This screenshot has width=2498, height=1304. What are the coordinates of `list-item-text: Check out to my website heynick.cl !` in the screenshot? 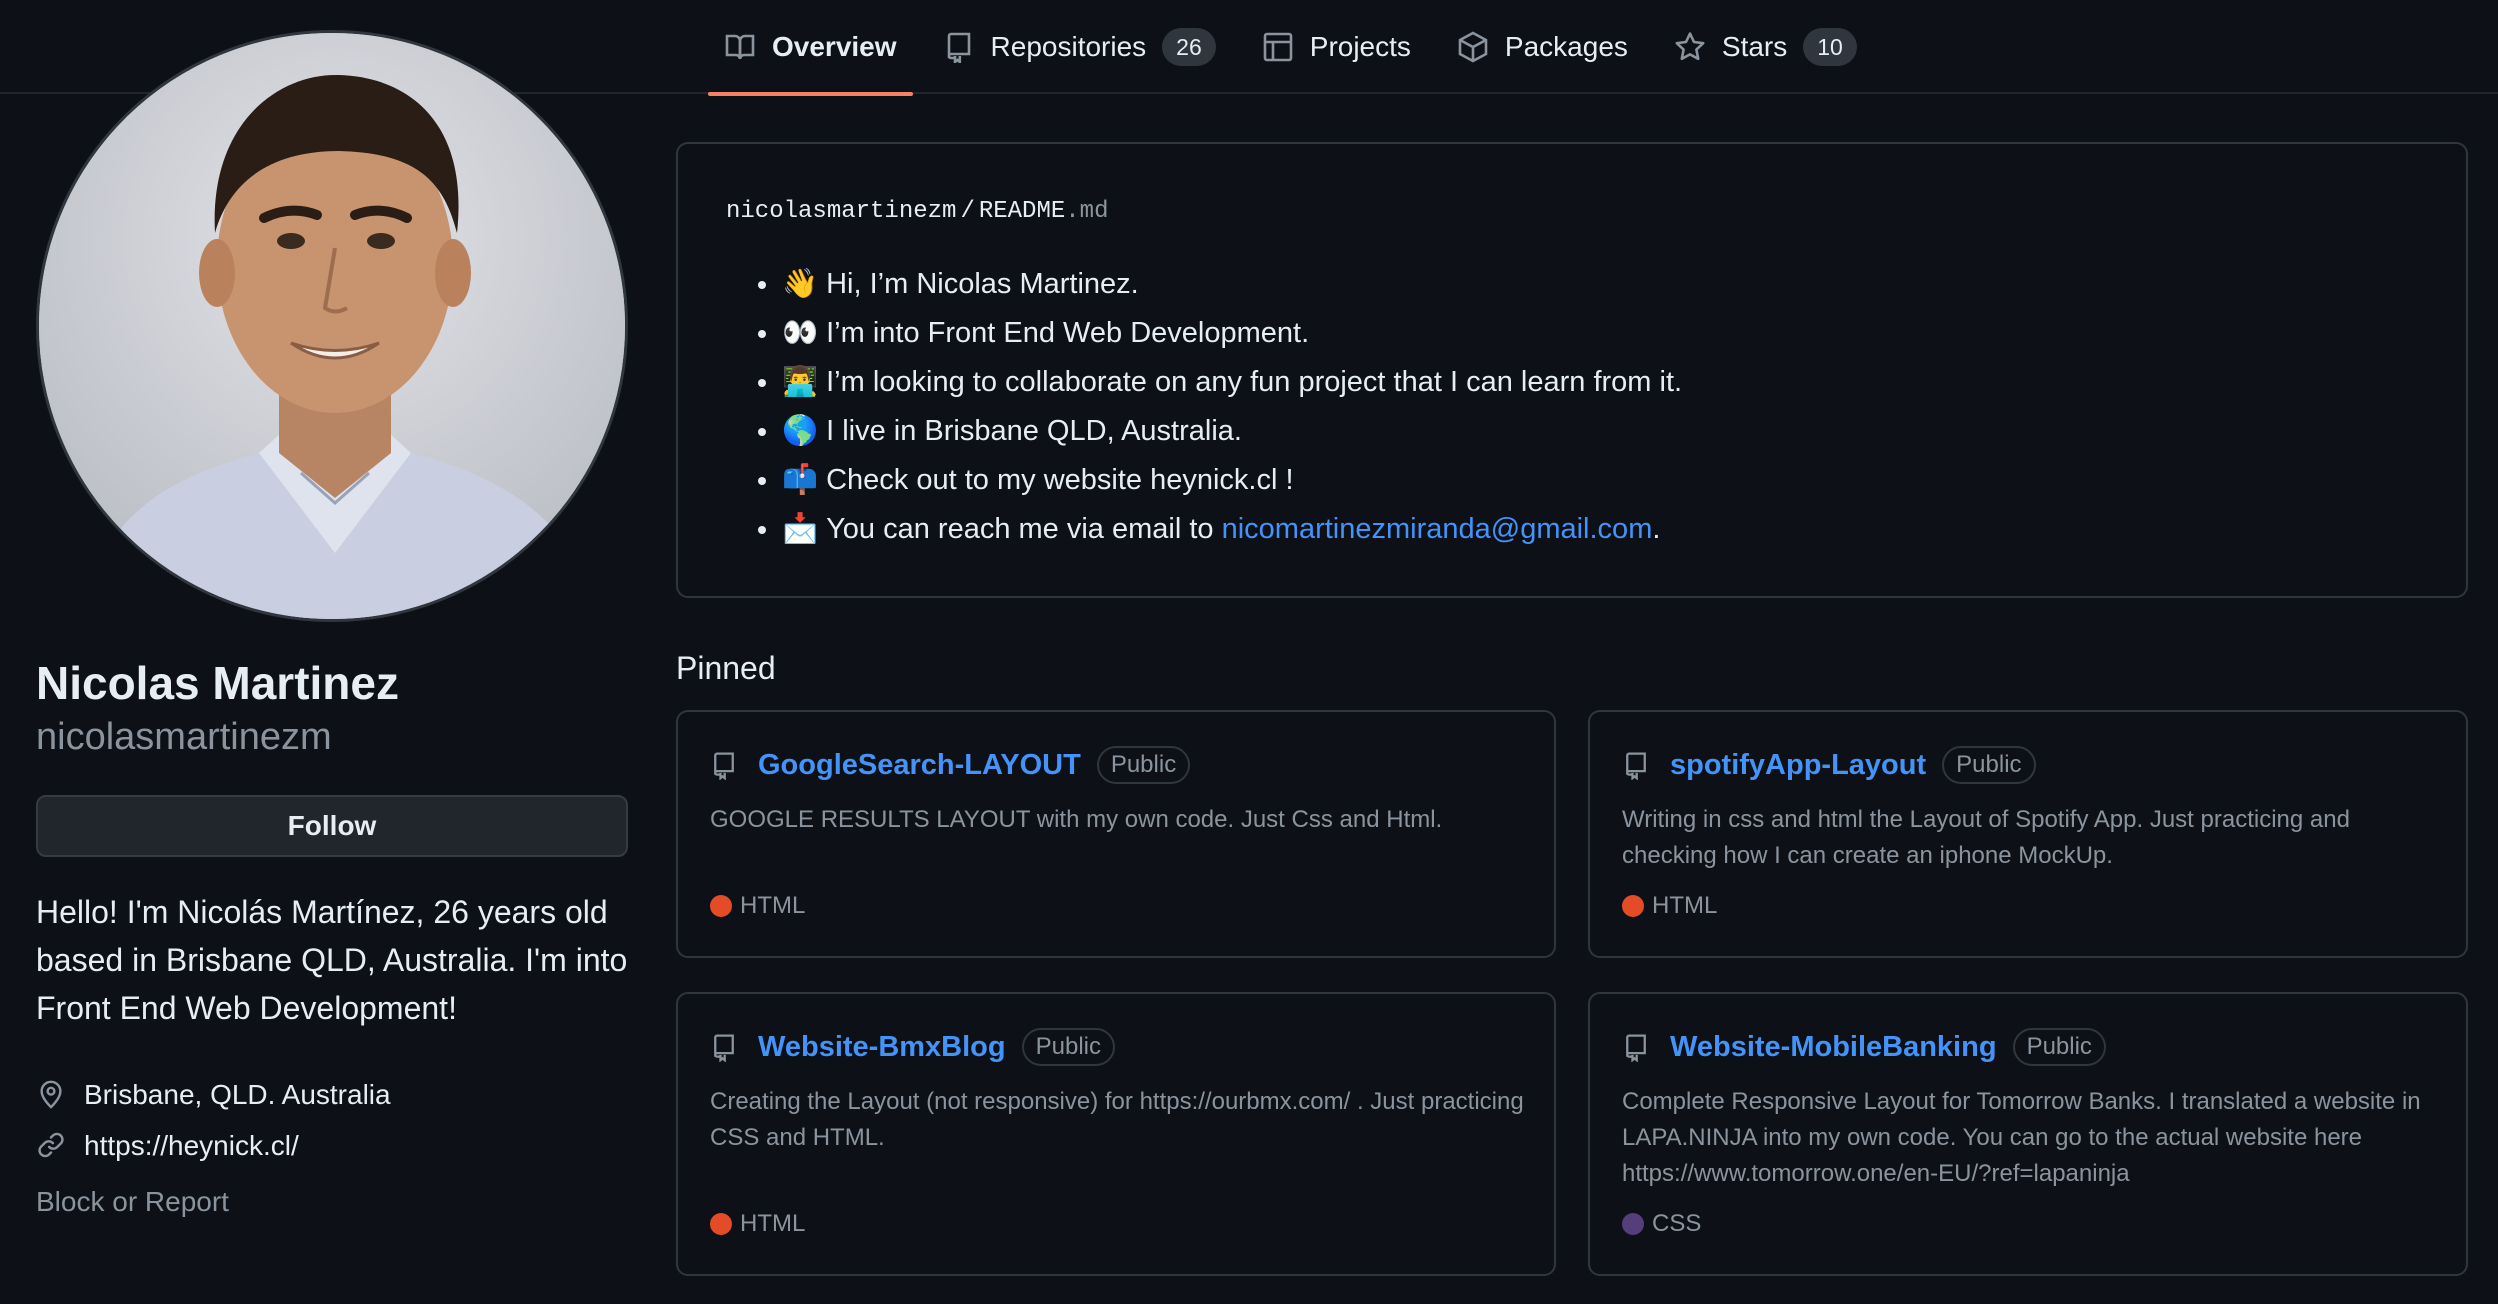 It's located at (1060, 480).